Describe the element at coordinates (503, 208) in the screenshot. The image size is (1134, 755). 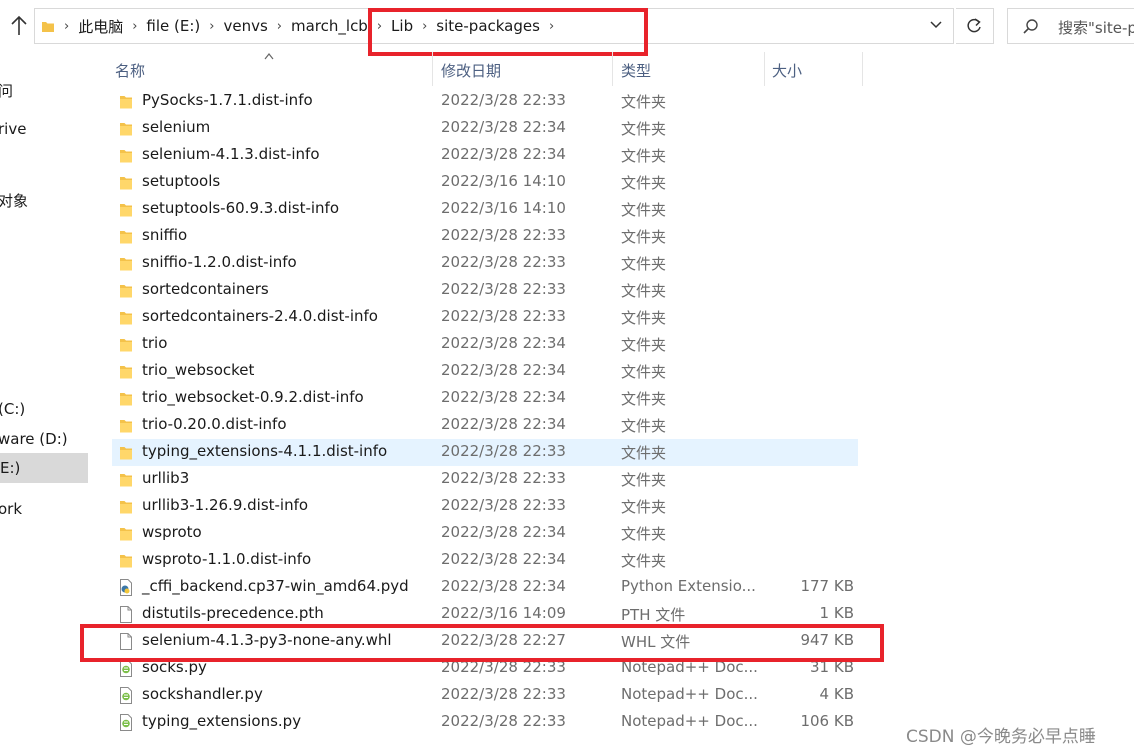
I see `file-date-modified: 2022/3/16 14:10` at that location.